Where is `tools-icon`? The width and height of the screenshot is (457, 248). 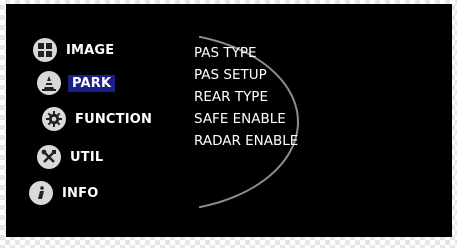
tools-icon is located at coordinates (49, 157).